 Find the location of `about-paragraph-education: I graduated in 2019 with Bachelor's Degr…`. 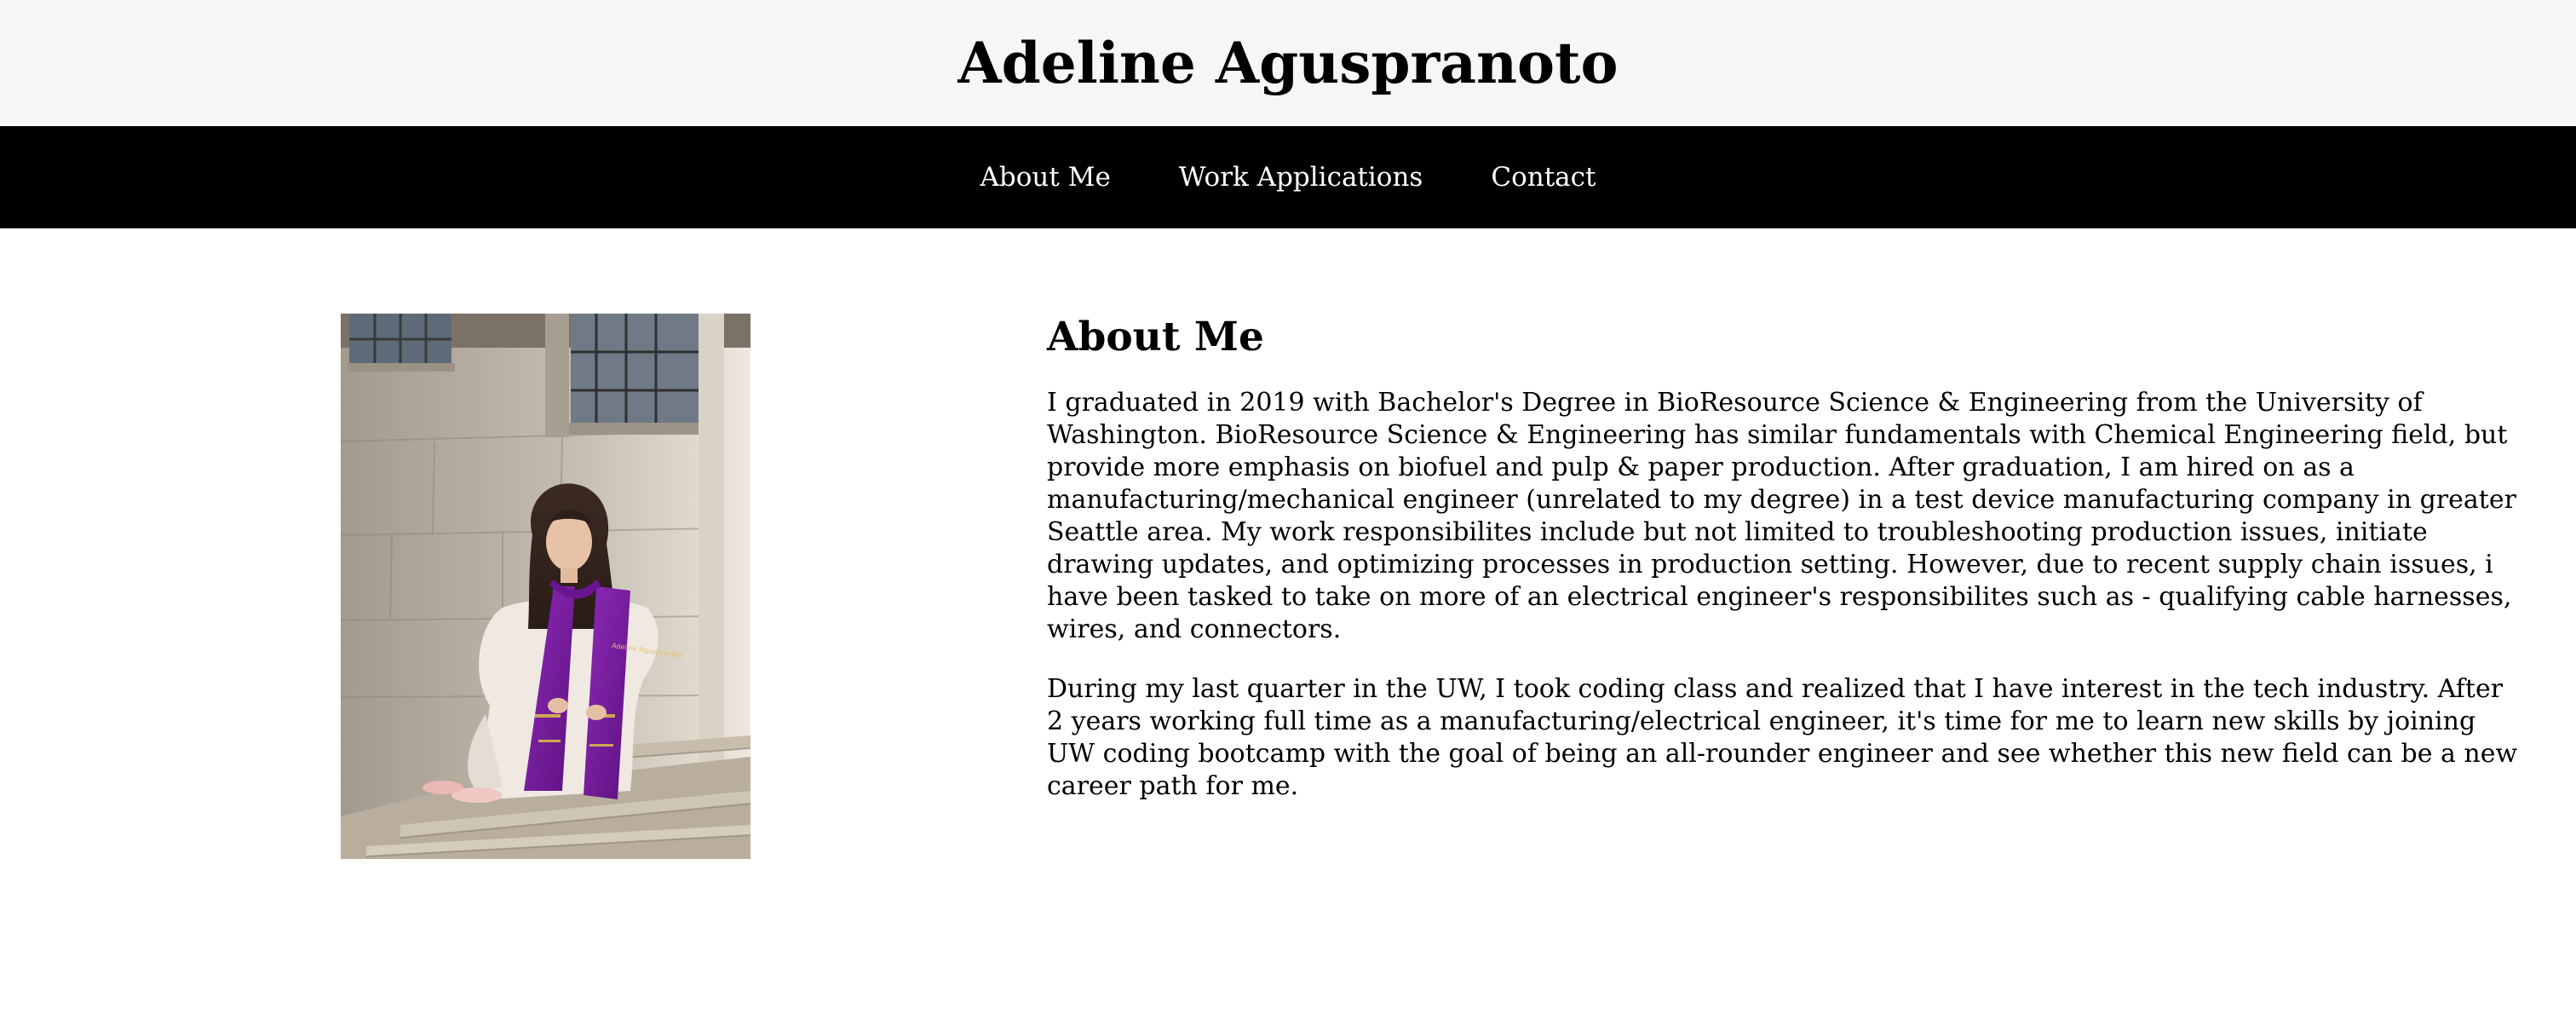

about-paragraph-education: I graduated in 2019 with Bachelor's Degr… is located at coordinates (1782, 516).